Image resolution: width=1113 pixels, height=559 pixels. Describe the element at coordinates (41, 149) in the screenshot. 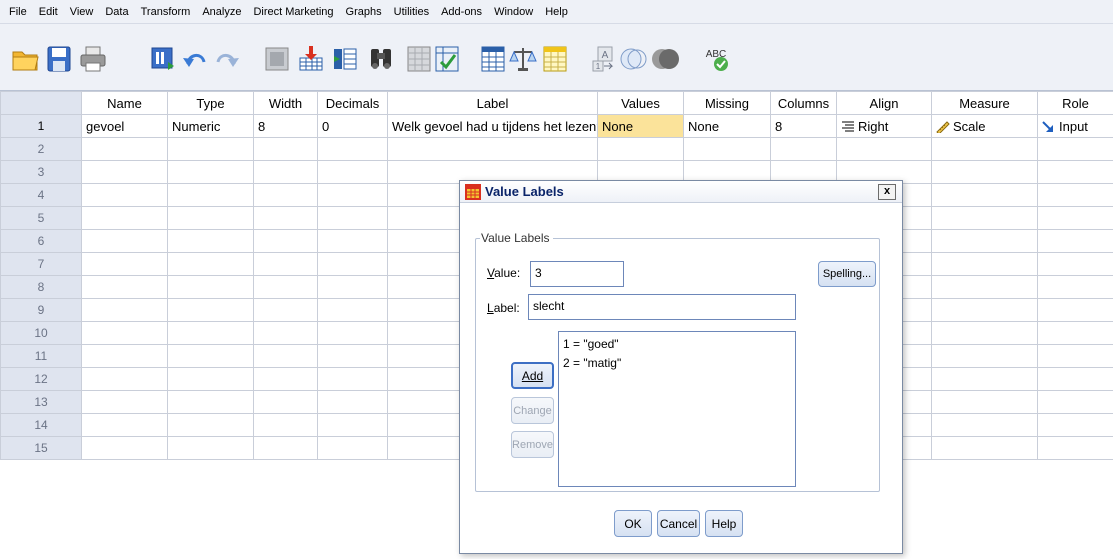

I see `row-number: 2` at that location.